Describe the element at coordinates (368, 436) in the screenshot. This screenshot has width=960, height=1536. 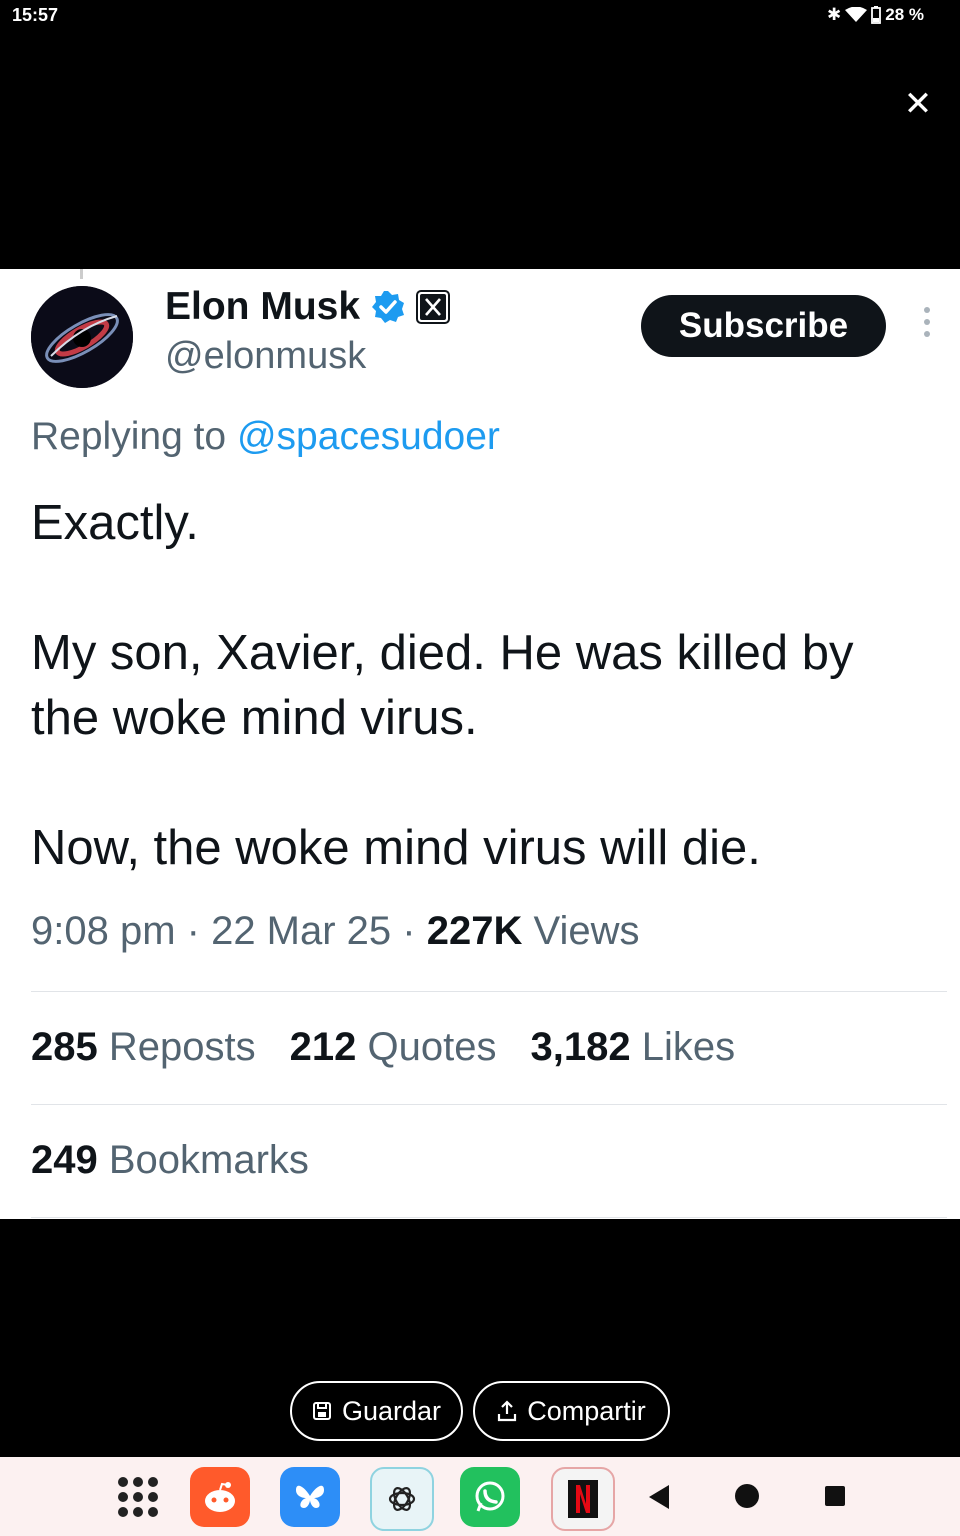
I see `replying-handle-link: @spacesudoer` at that location.